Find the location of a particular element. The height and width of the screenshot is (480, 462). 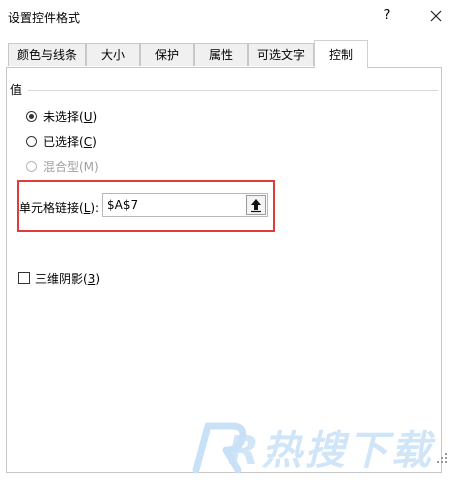

tab-size: 大小 is located at coordinates (113, 54).